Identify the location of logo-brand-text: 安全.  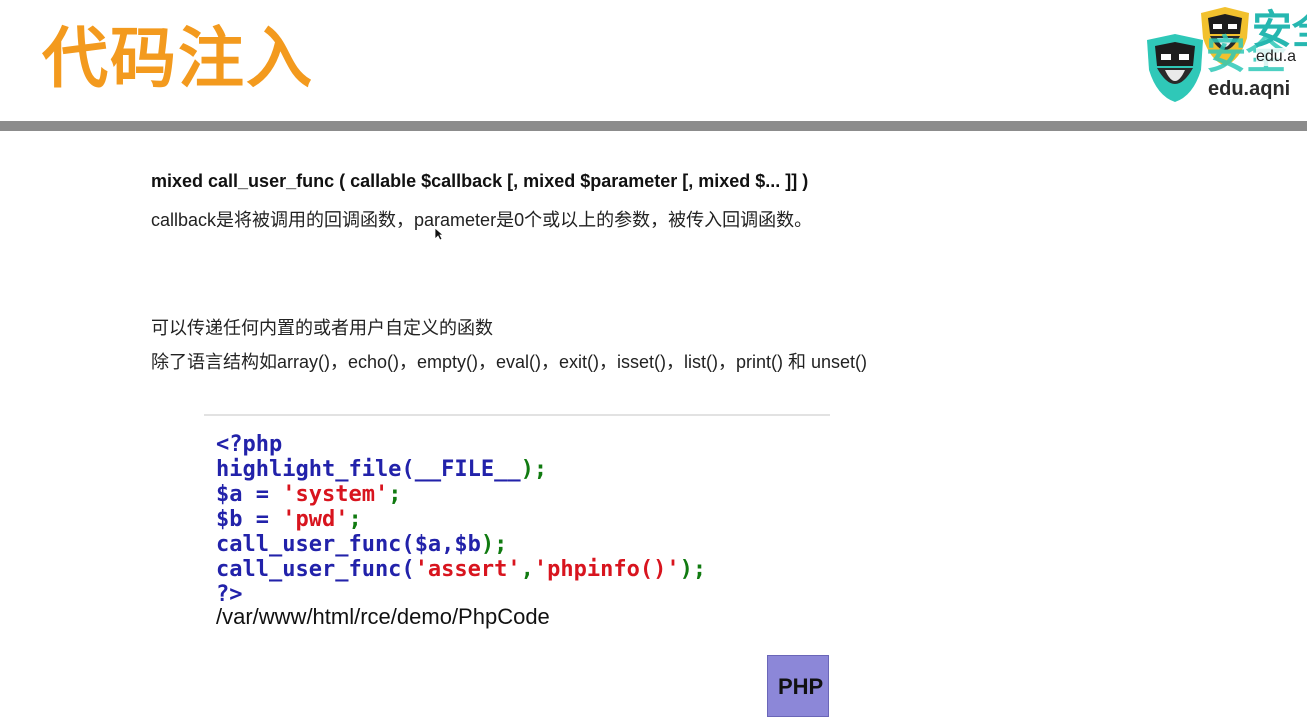
(1279, 30).